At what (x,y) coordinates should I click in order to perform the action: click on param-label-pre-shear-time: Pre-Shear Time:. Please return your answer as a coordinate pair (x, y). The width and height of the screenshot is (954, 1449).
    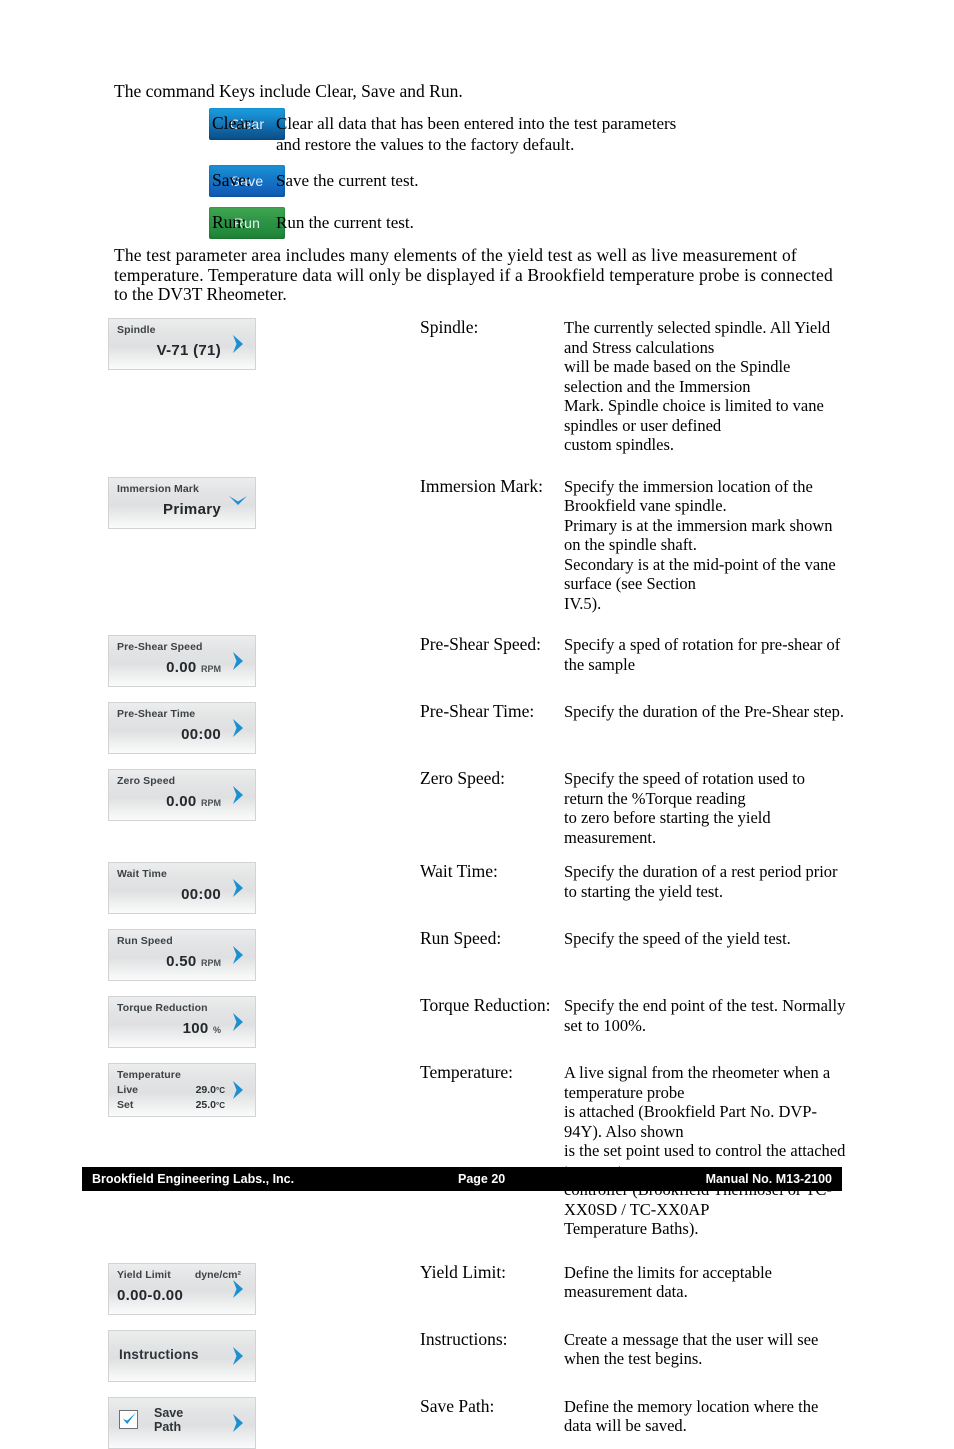
    Looking at the image, I should click on (477, 711).